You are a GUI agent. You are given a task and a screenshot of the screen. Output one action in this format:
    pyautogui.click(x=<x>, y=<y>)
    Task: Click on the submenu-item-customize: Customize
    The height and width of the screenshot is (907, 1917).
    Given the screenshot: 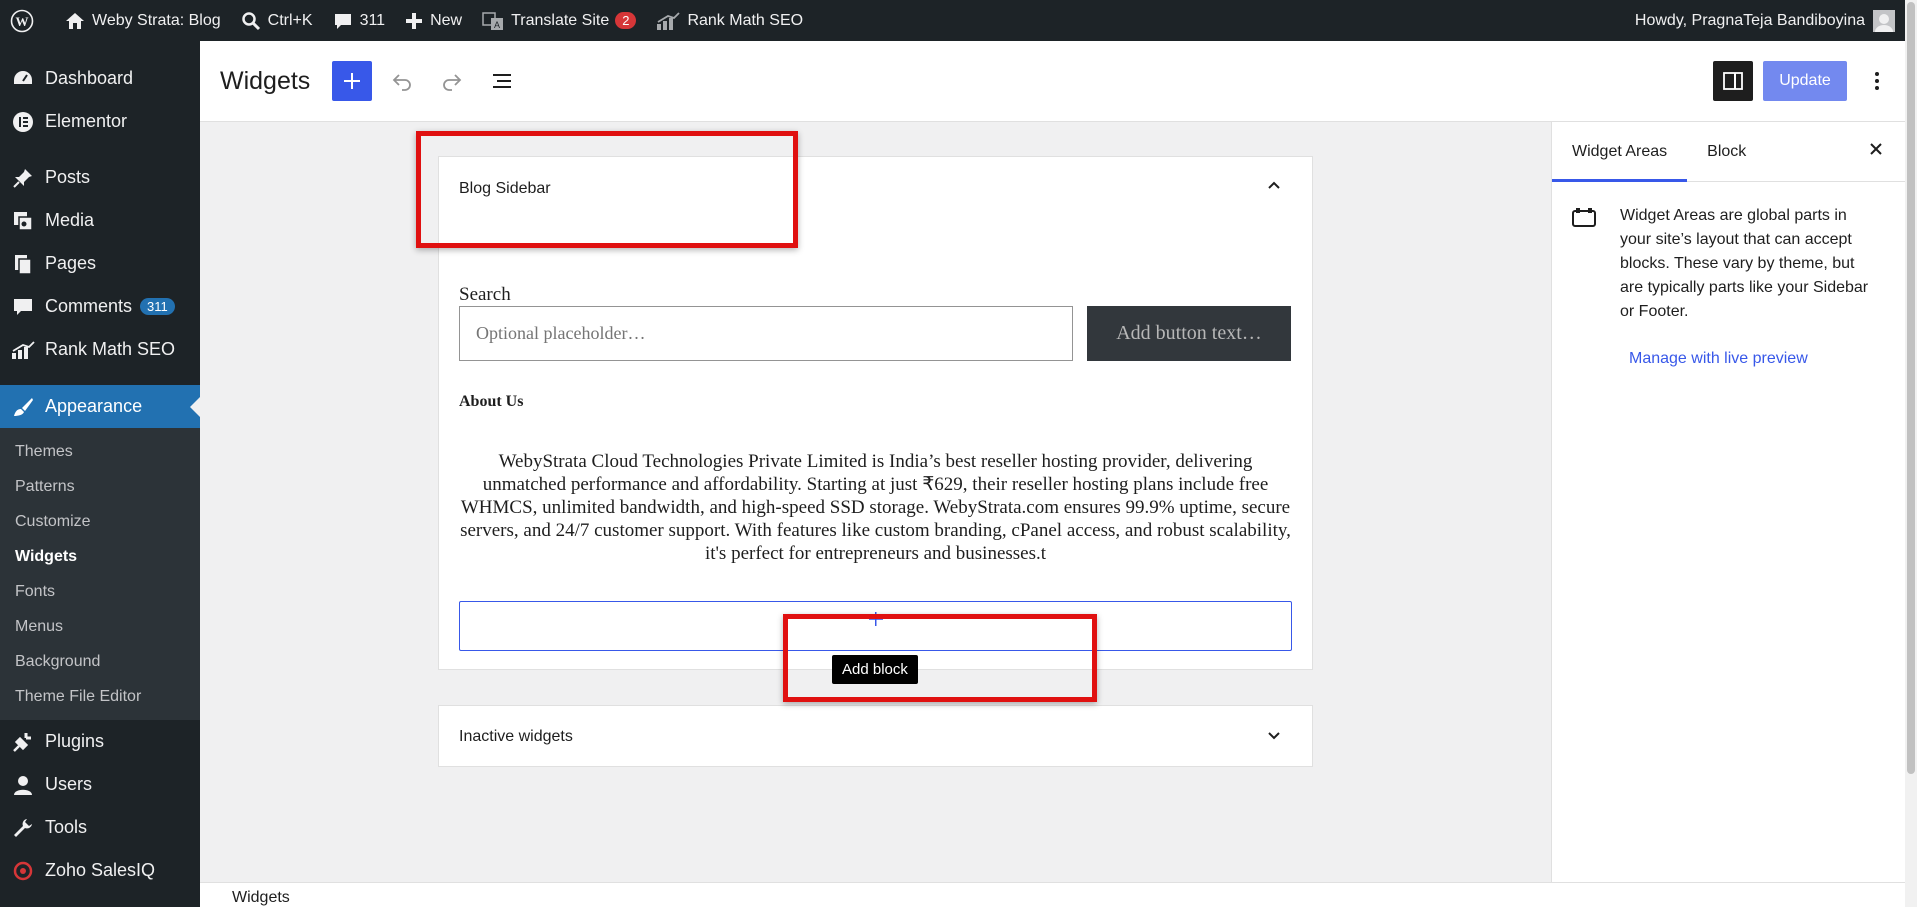 What is the action you would take?
    pyautogui.click(x=100, y=521)
    